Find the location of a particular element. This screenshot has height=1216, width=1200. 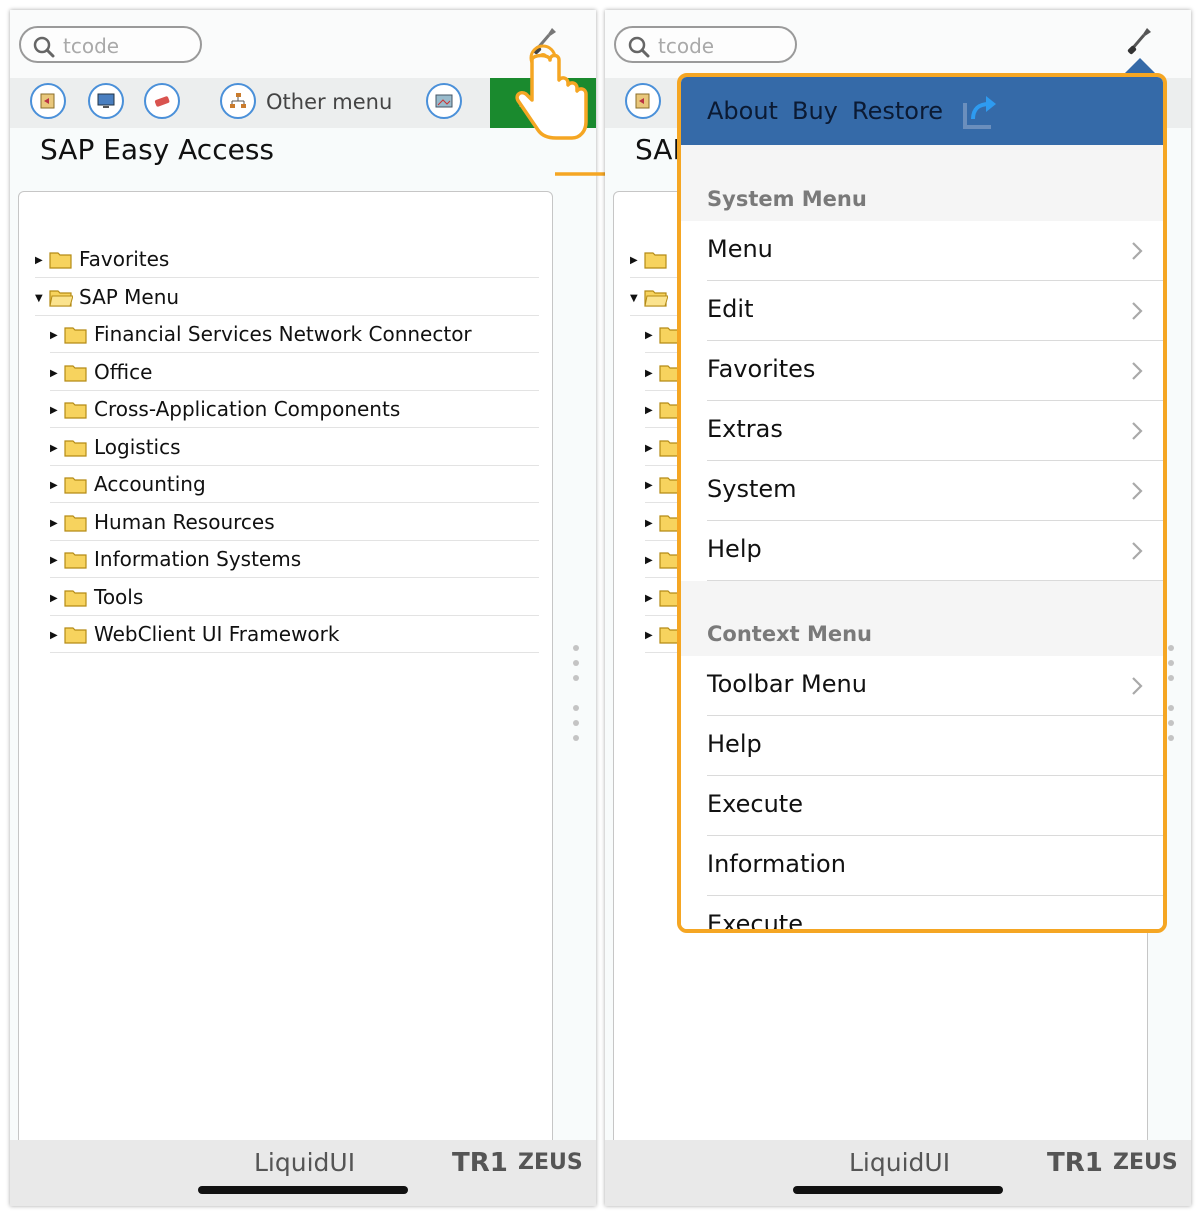

page-title-partial: SAI is located at coordinates (658, 149).